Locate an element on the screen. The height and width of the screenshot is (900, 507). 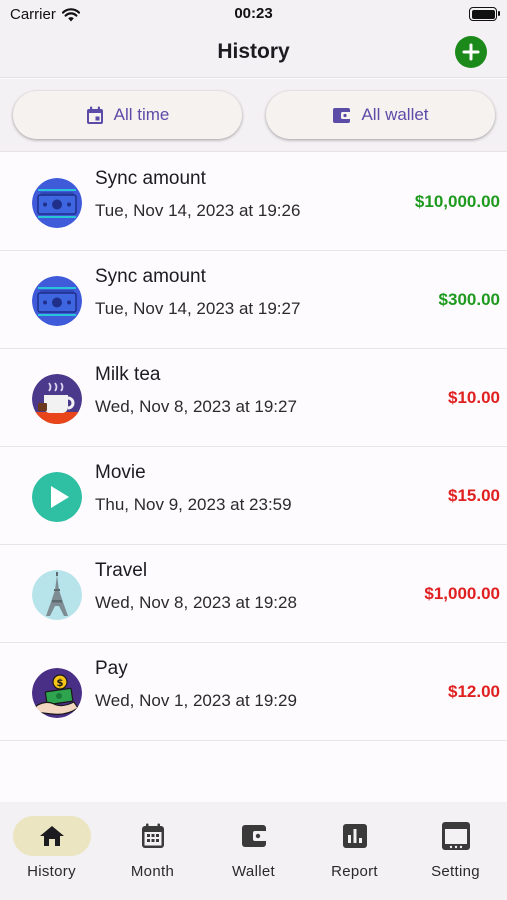
tab-history-indicator is located at coordinates (51, 836).